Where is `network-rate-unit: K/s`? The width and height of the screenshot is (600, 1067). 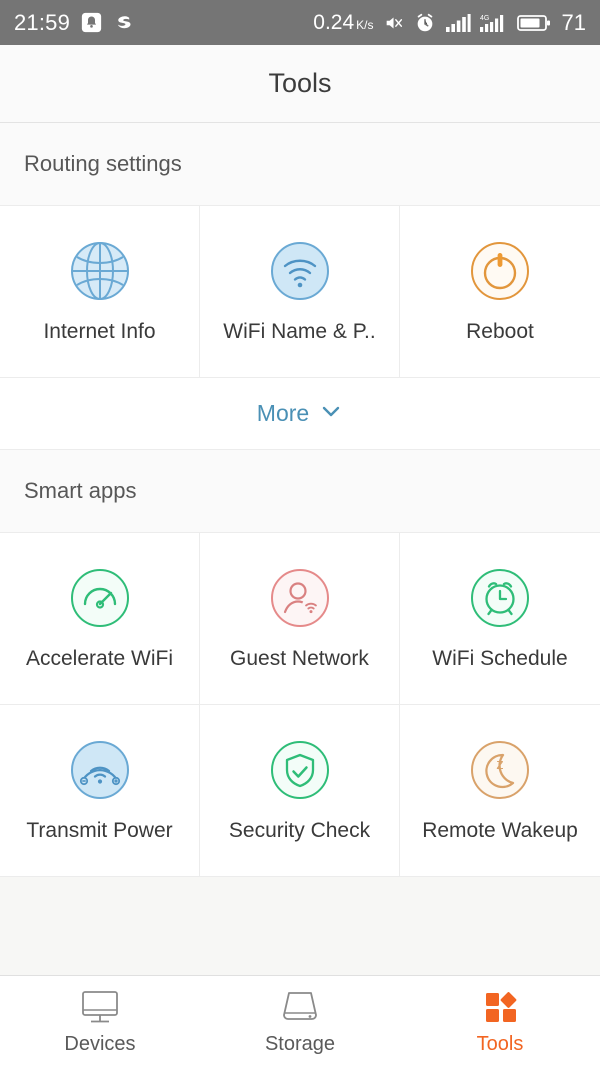
network-rate-unit: K/s is located at coordinates (365, 24).